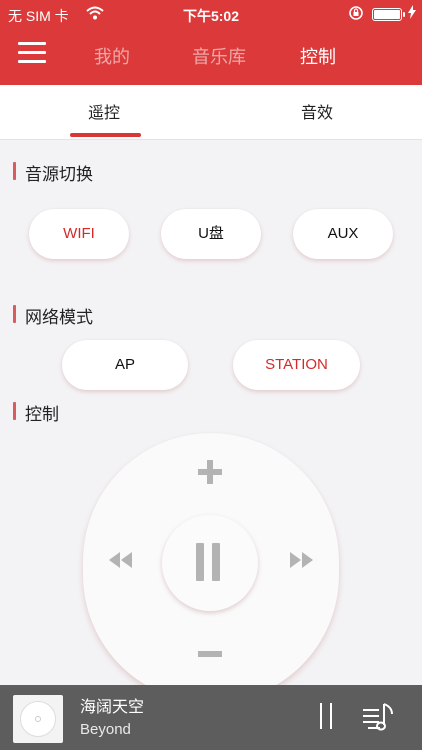 The height and width of the screenshot is (750, 422). Describe the element at coordinates (296, 365) in the screenshot. I see `network-station-button: STATION` at that location.